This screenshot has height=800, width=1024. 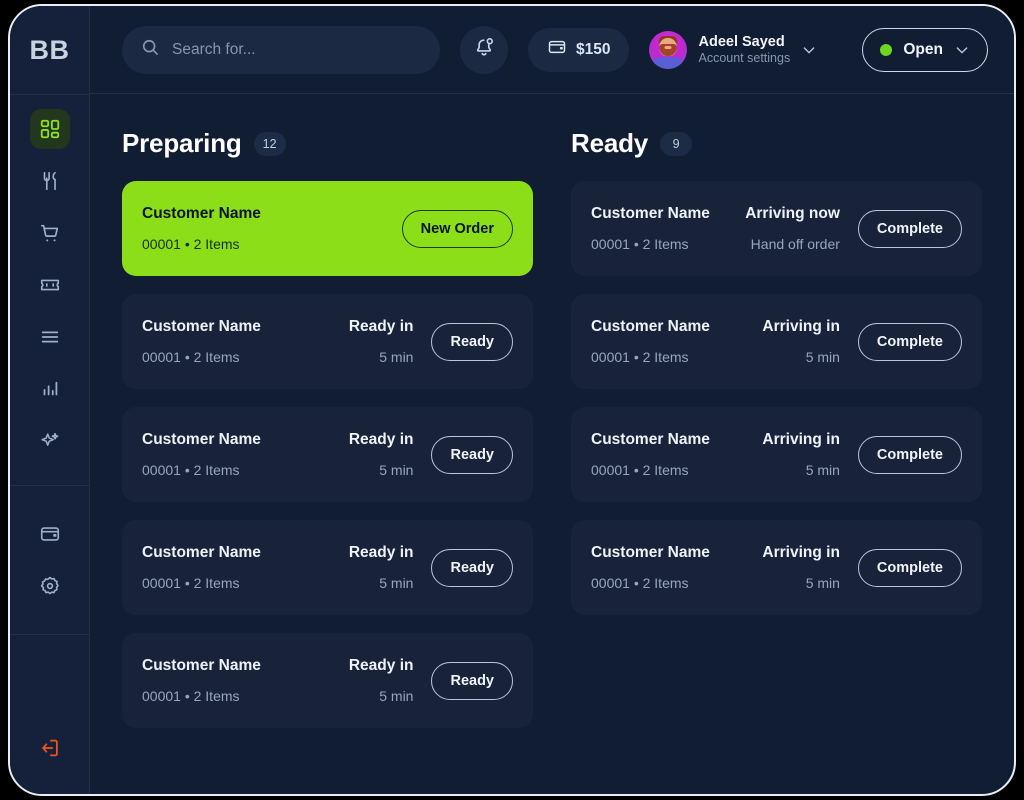 I want to click on logout-icon, so click(x=50, y=748).